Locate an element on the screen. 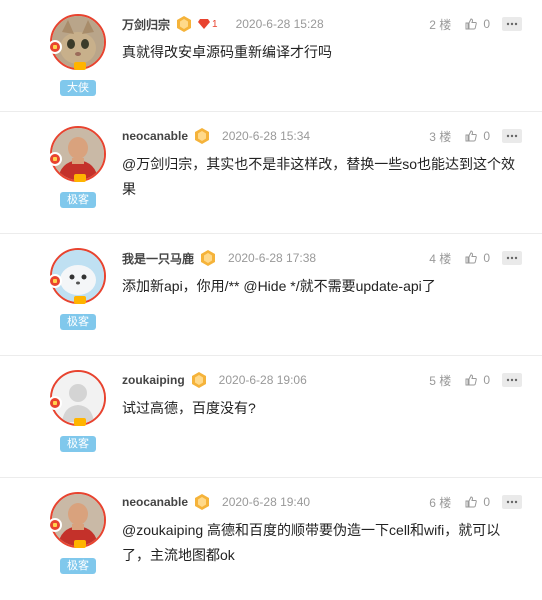  level-badge: 大侠 is located at coordinates (78, 88).